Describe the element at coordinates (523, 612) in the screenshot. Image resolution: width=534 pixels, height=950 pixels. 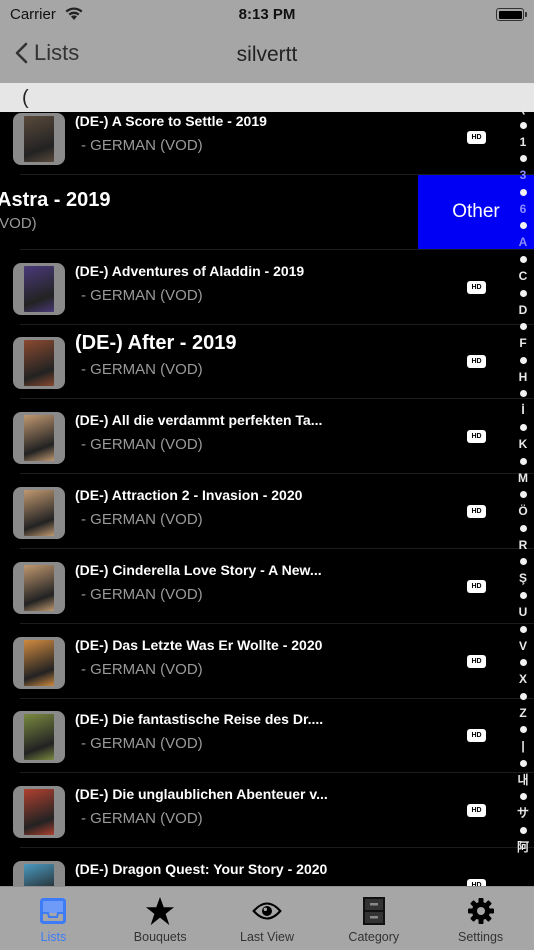
I see `index-letter: U` at that location.